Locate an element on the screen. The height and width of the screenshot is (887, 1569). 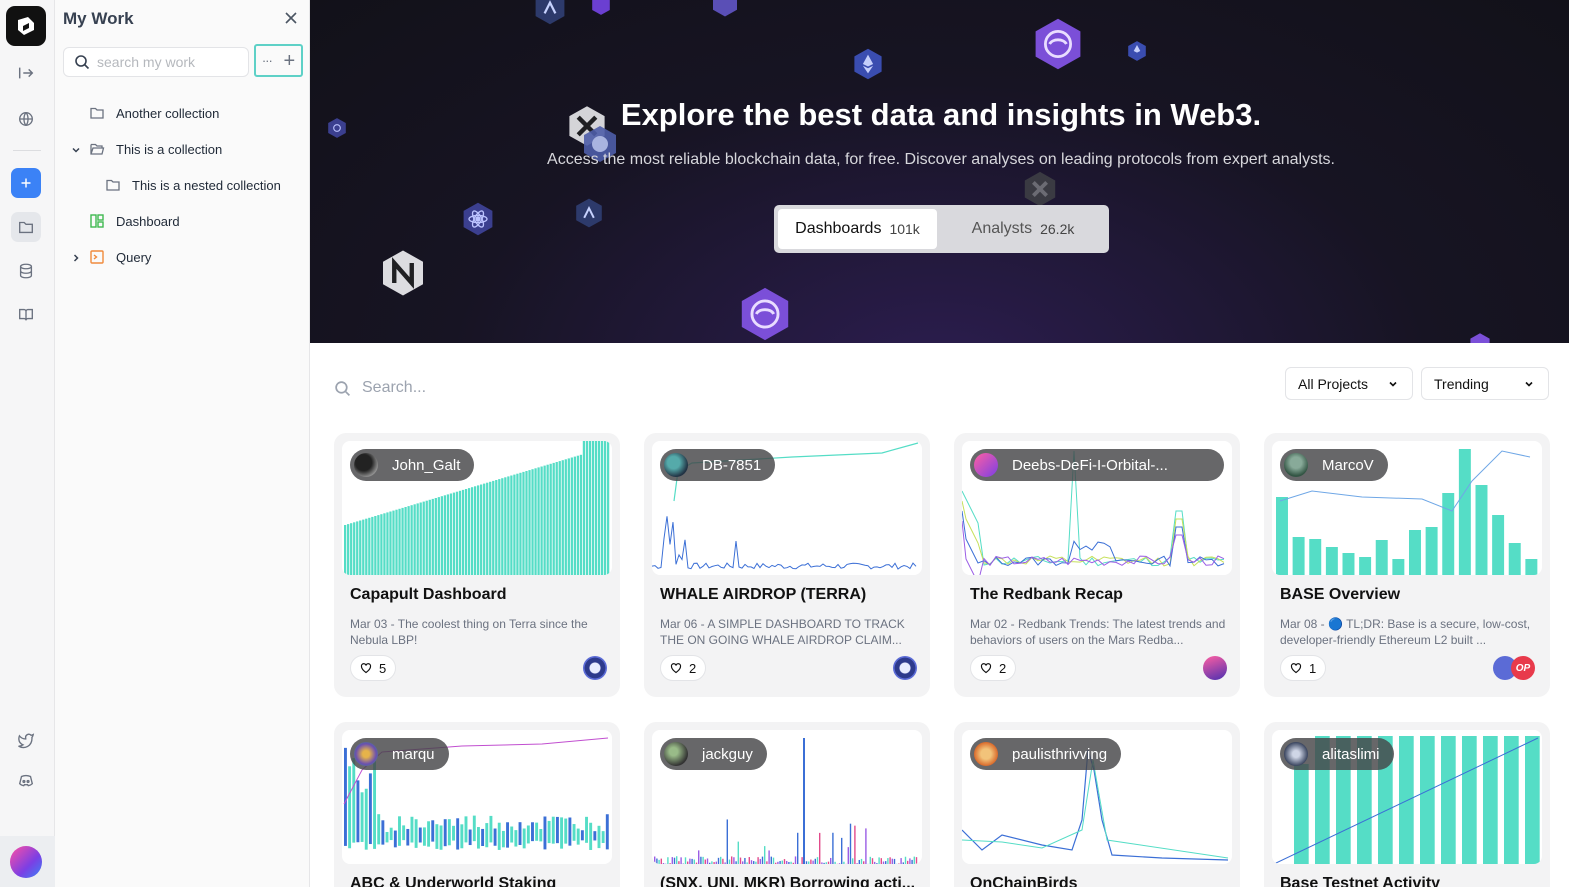
tree-item-dashboard: Dashboard is located at coordinates (134, 221).